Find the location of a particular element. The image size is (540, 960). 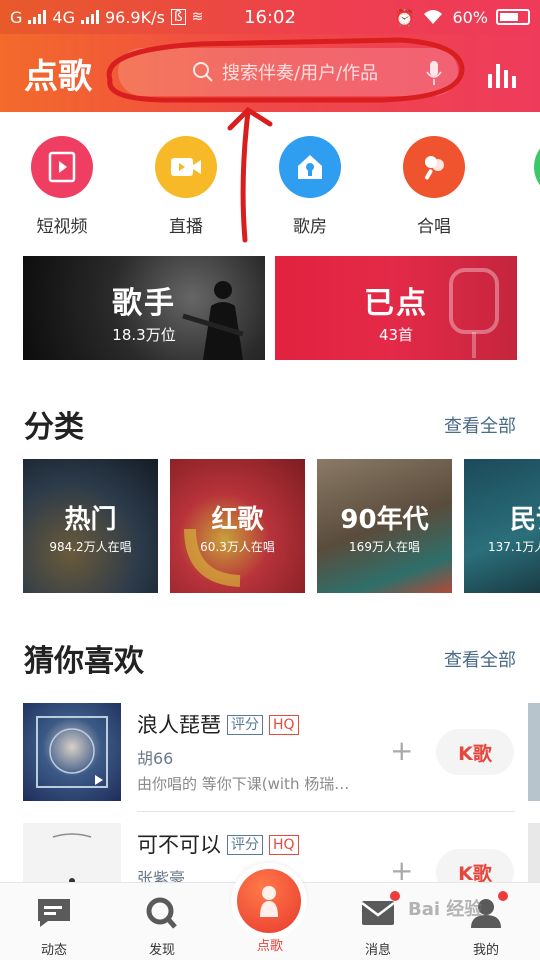

battery-icon is located at coordinates (513, 17).